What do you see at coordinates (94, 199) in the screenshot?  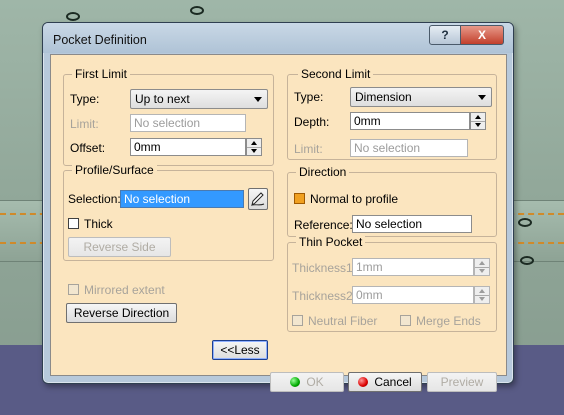 I see `selection-label: Selection:` at bounding box center [94, 199].